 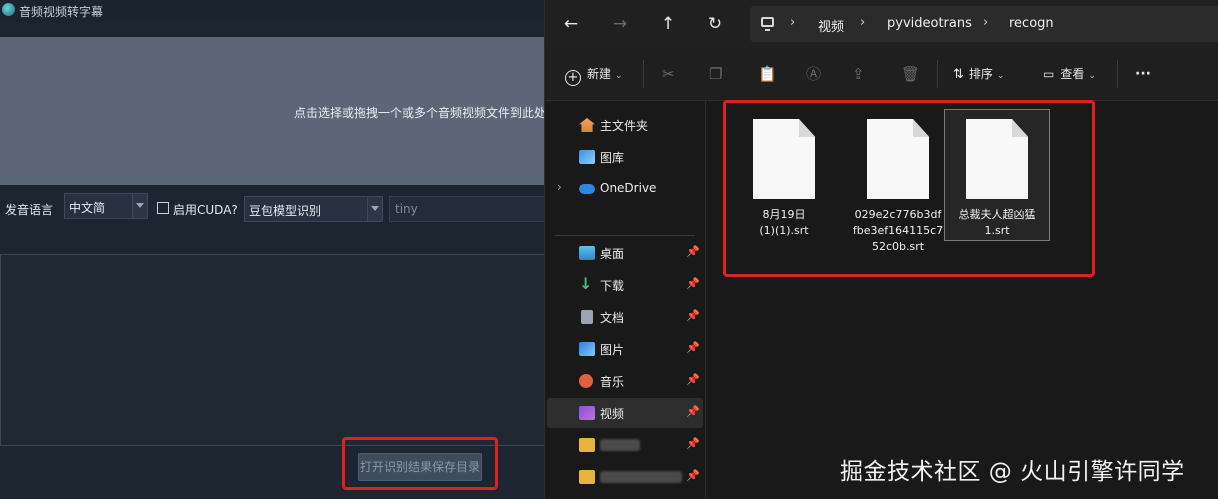 What do you see at coordinates (474, 209) in the screenshot?
I see `model-size-select: tiny` at bounding box center [474, 209].